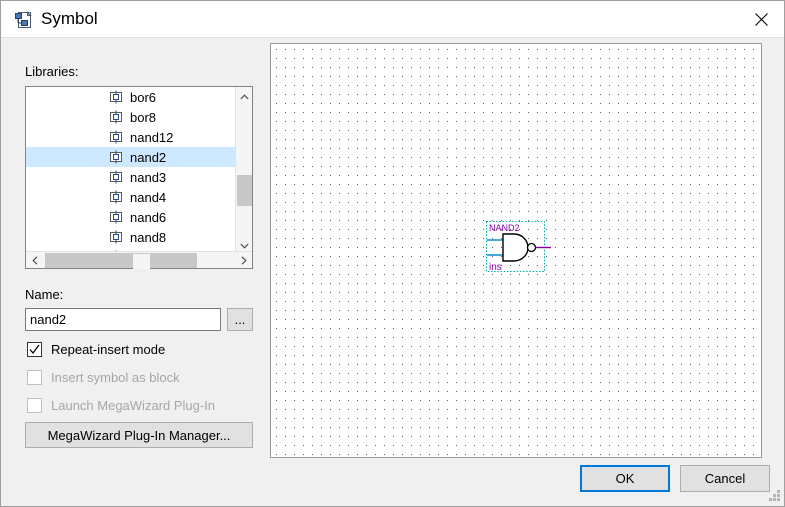 This screenshot has height=507, width=785. What do you see at coordinates (133, 405) in the screenshot?
I see `checkbox-label: Launch MegaWizard Plug-In` at bounding box center [133, 405].